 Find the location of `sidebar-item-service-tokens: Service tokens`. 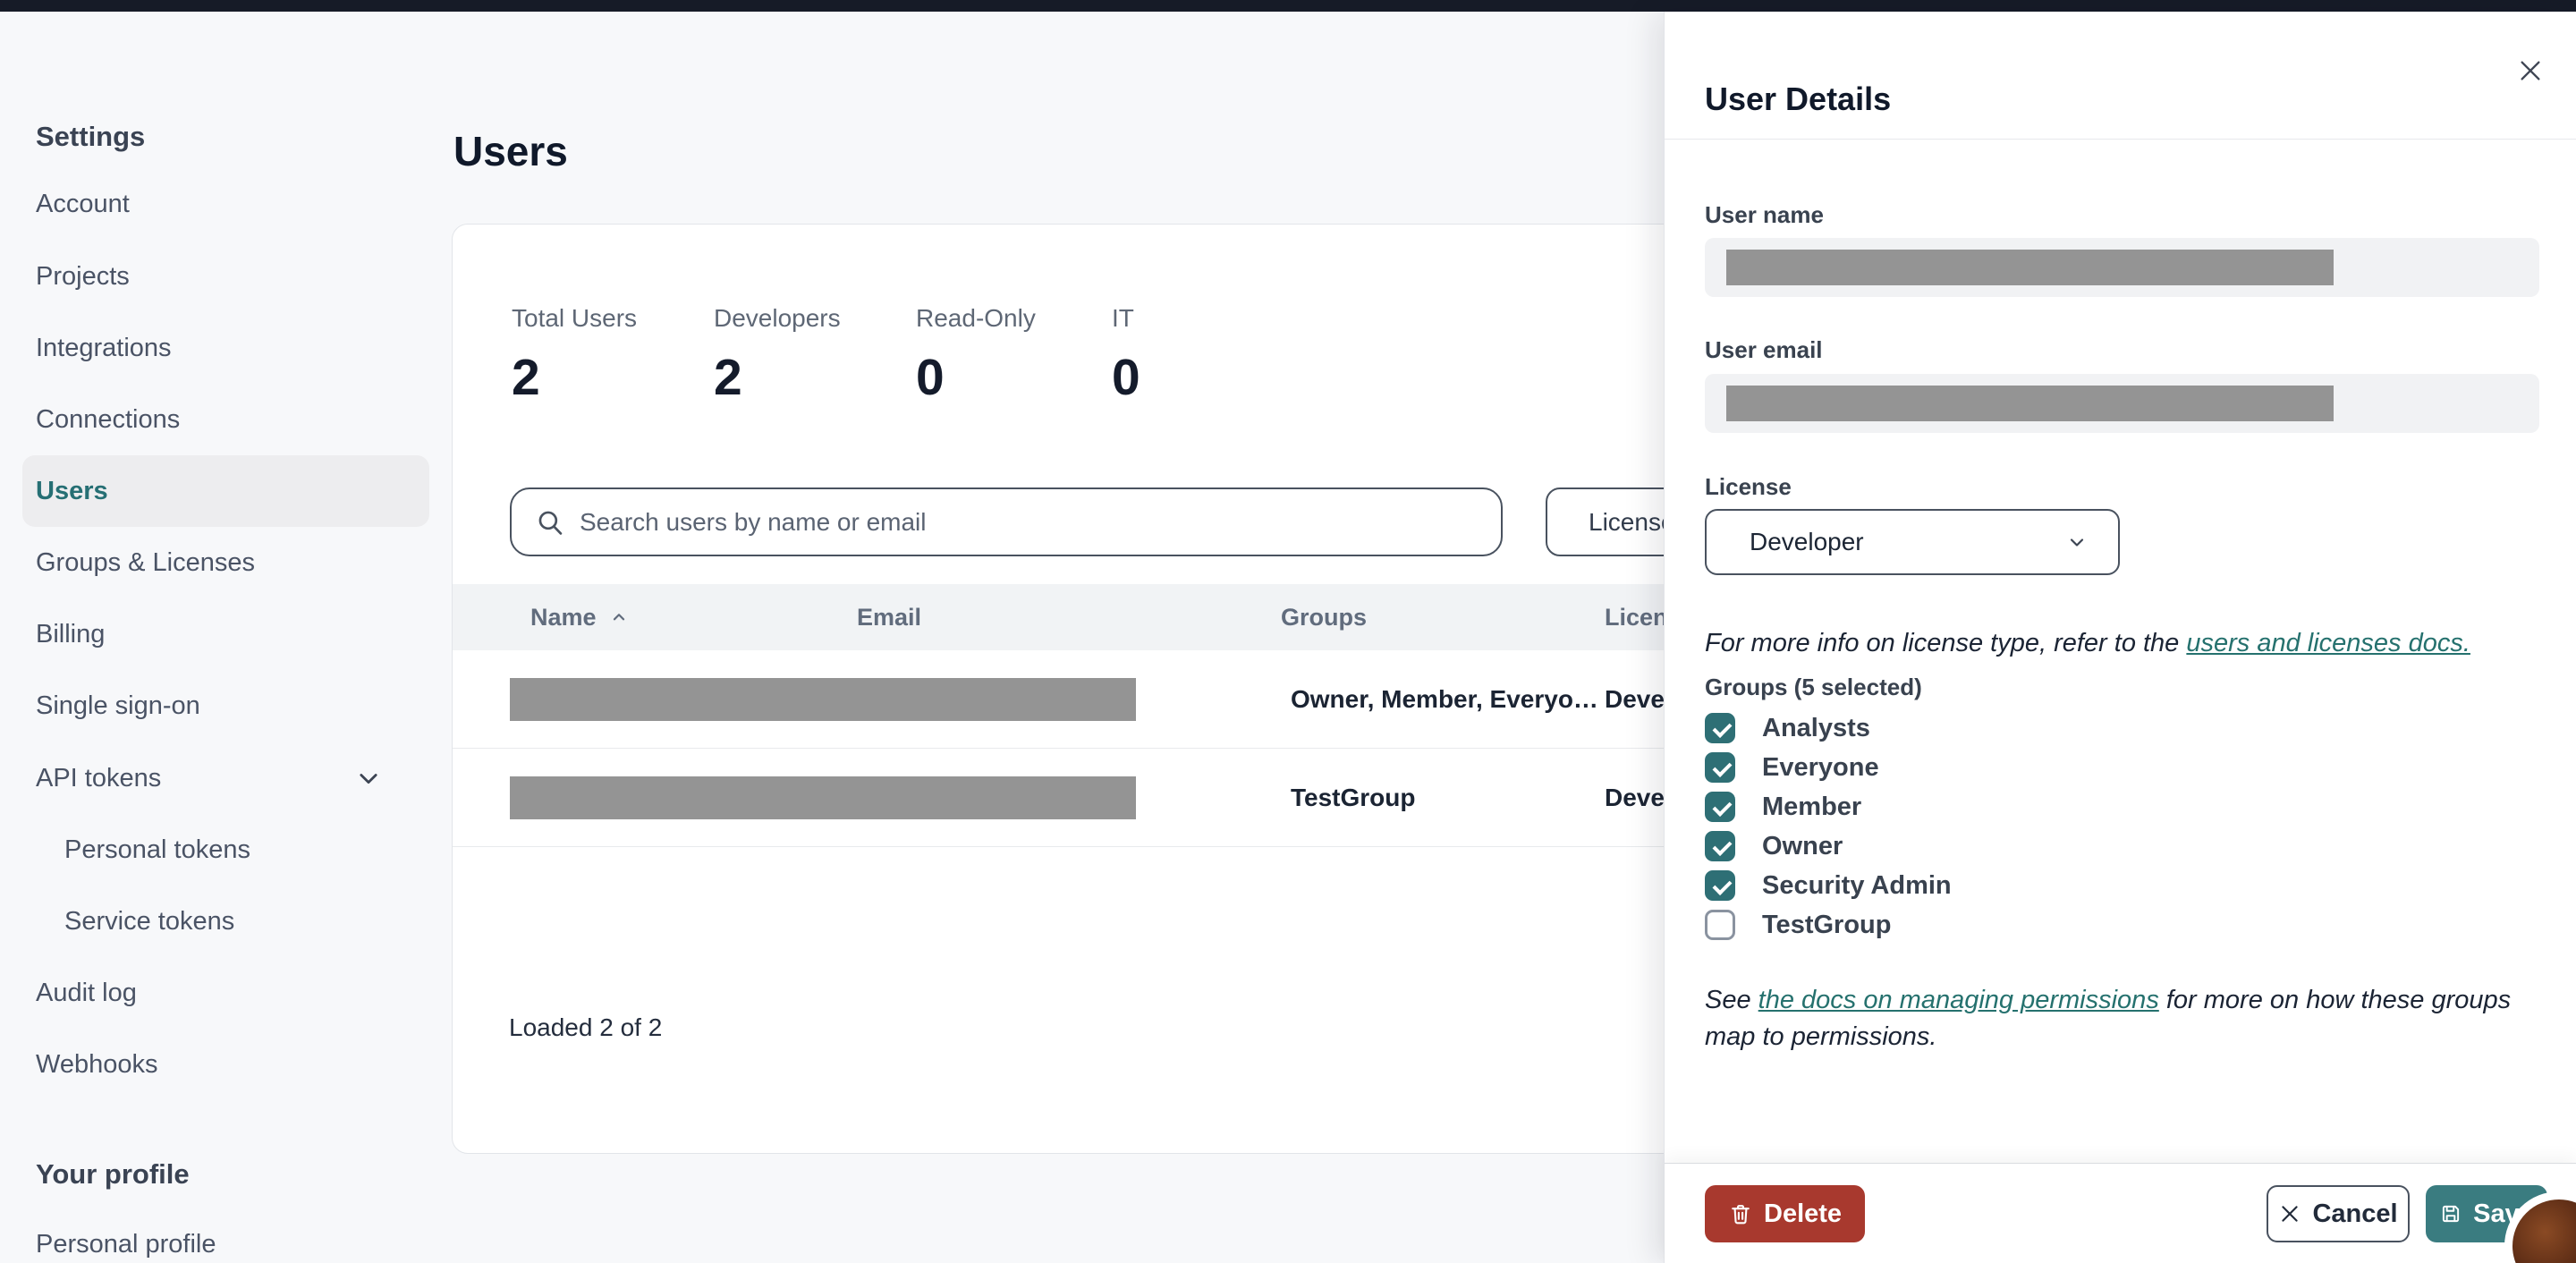

sidebar-item-service-tokens: Service tokens is located at coordinates (226, 921).